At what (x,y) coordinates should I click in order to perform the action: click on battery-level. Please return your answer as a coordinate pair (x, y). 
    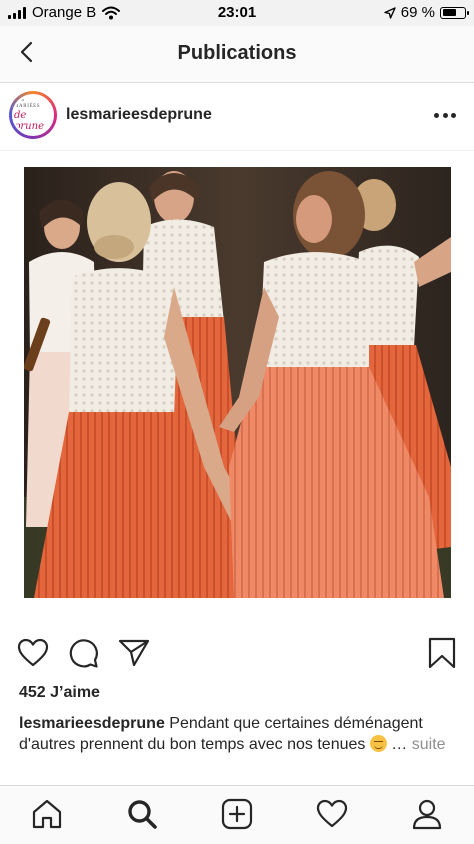
    Looking at the image, I should click on (449, 12).